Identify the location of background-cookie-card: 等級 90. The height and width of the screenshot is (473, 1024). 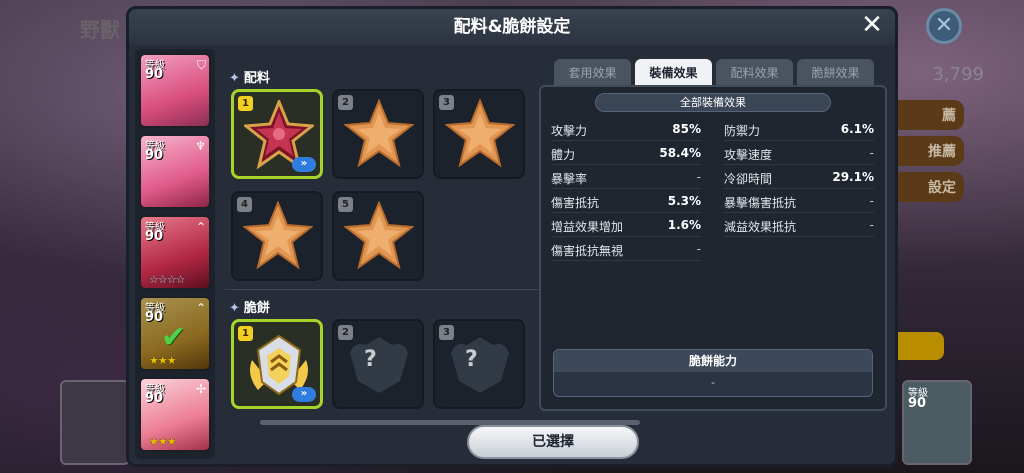
(937, 422).